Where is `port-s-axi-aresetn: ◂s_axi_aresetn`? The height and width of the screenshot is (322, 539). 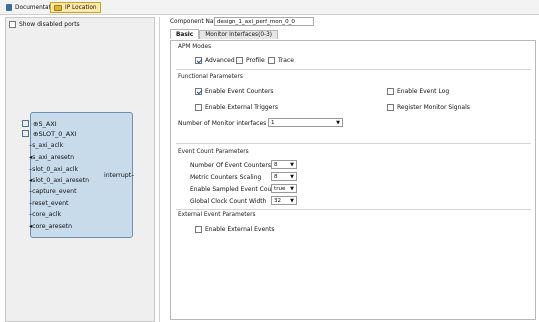
port-s-axi-aresetn: ◂s_axi_aresetn is located at coordinates (51, 157).